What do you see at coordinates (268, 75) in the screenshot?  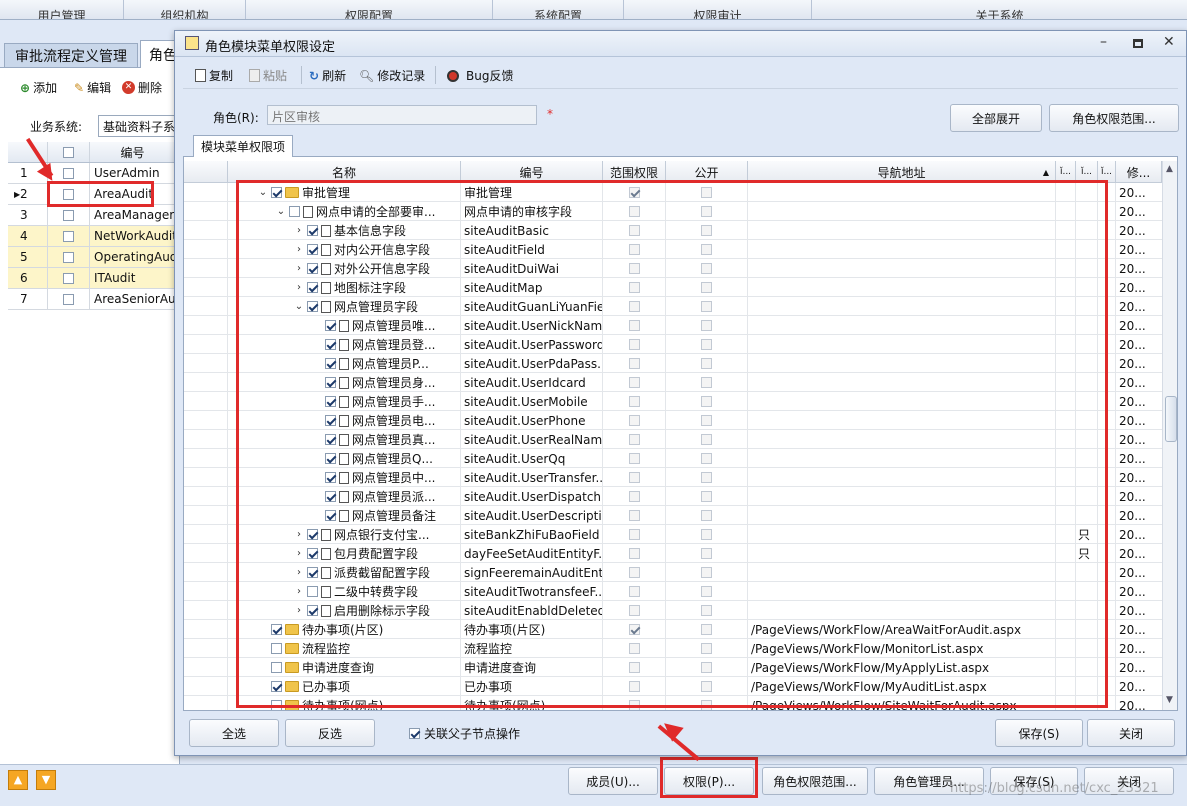 I see `paste-button: 粘贴` at bounding box center [268, 75].